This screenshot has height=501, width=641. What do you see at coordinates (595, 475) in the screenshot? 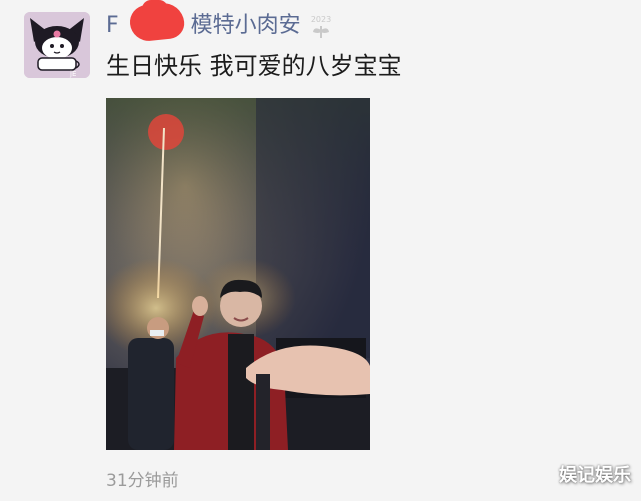
I see `watermark-text: 娱记娱乐` at bounding box center [595, 475].